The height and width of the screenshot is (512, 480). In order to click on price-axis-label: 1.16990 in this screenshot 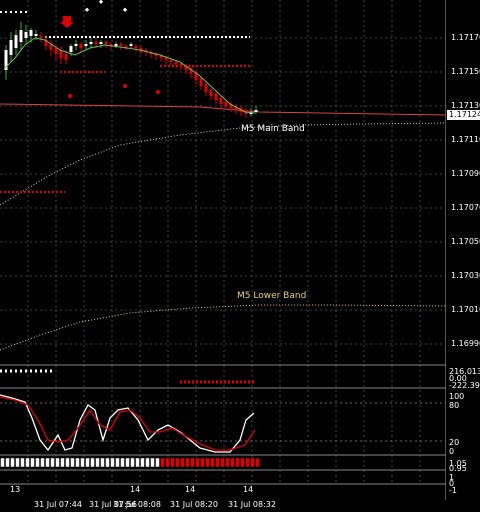, I will do `click(465, 343)`.